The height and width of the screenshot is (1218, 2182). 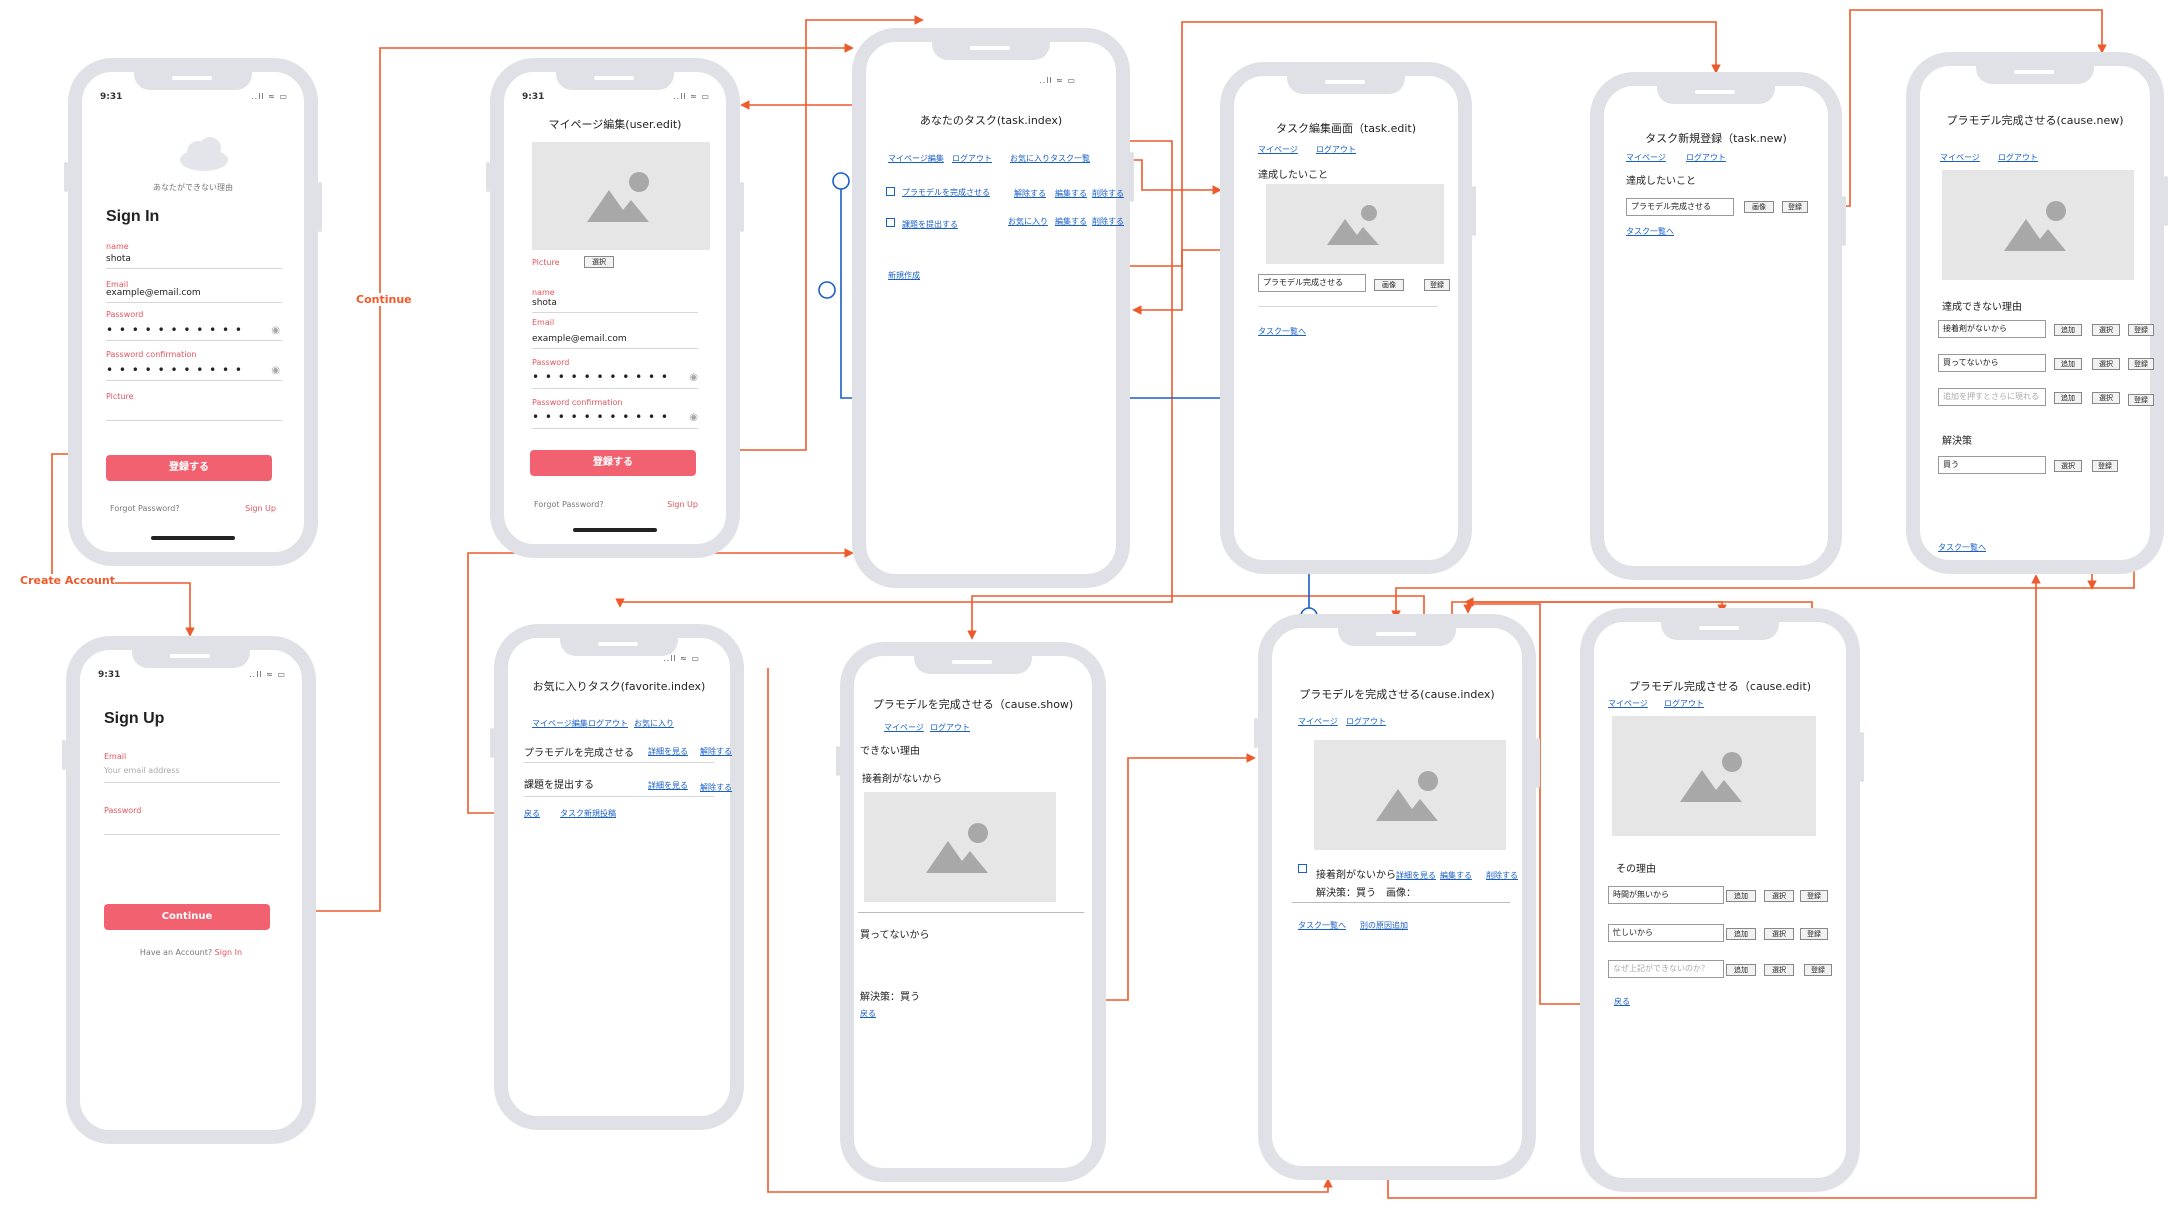 What do you see at coordinates (1384, 925) in the screenshot?
I see `add-other-cause-link: 別の原因追加` at bounding box center [1384, 925].